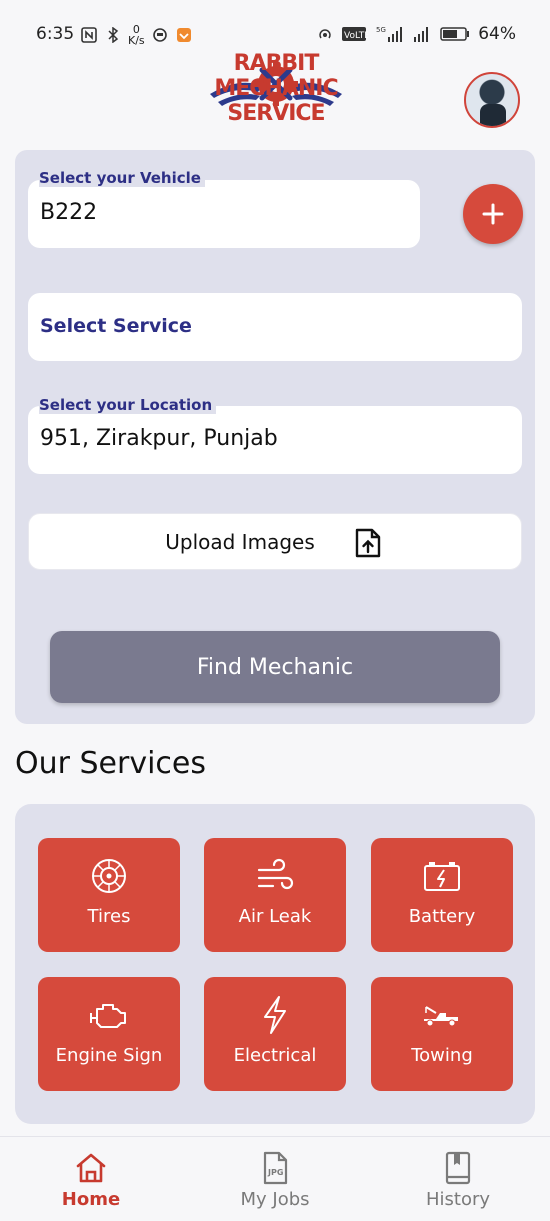 This screenshot has height=1221, width=550. Describe the element at coordinates (275, 327) in the screenshot. I see `service-select: Select Service` at that location.